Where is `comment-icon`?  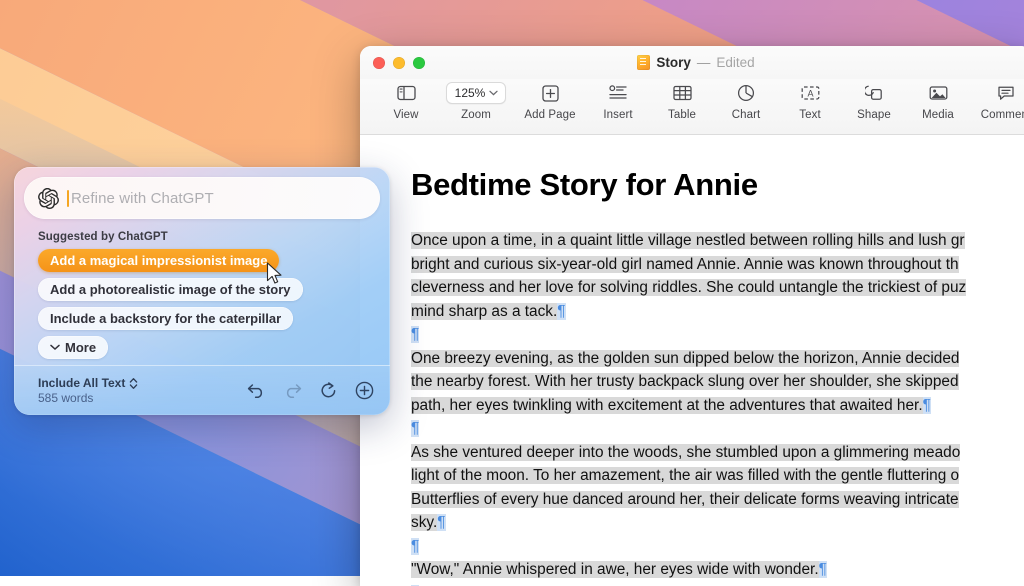 comment-icon is located at coordinates (1006, 93).